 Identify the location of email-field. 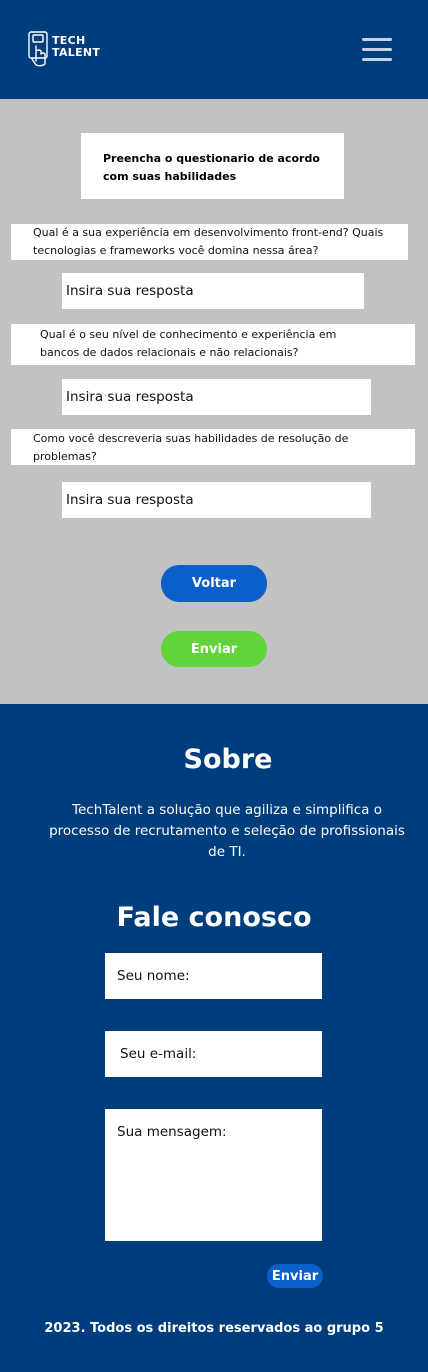
(213, 1054).